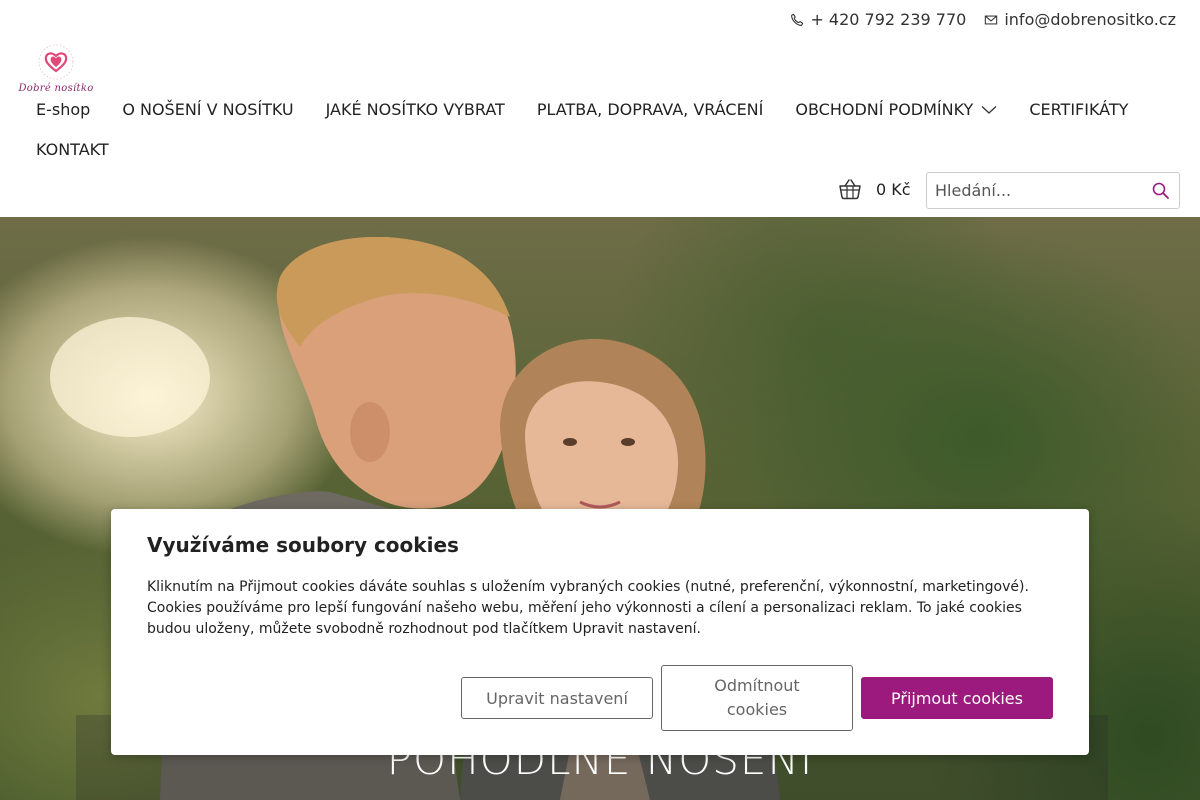  Describe the element at coordinates (989, 110) in the screenshot. I see `chevron-down-icon` at that location.